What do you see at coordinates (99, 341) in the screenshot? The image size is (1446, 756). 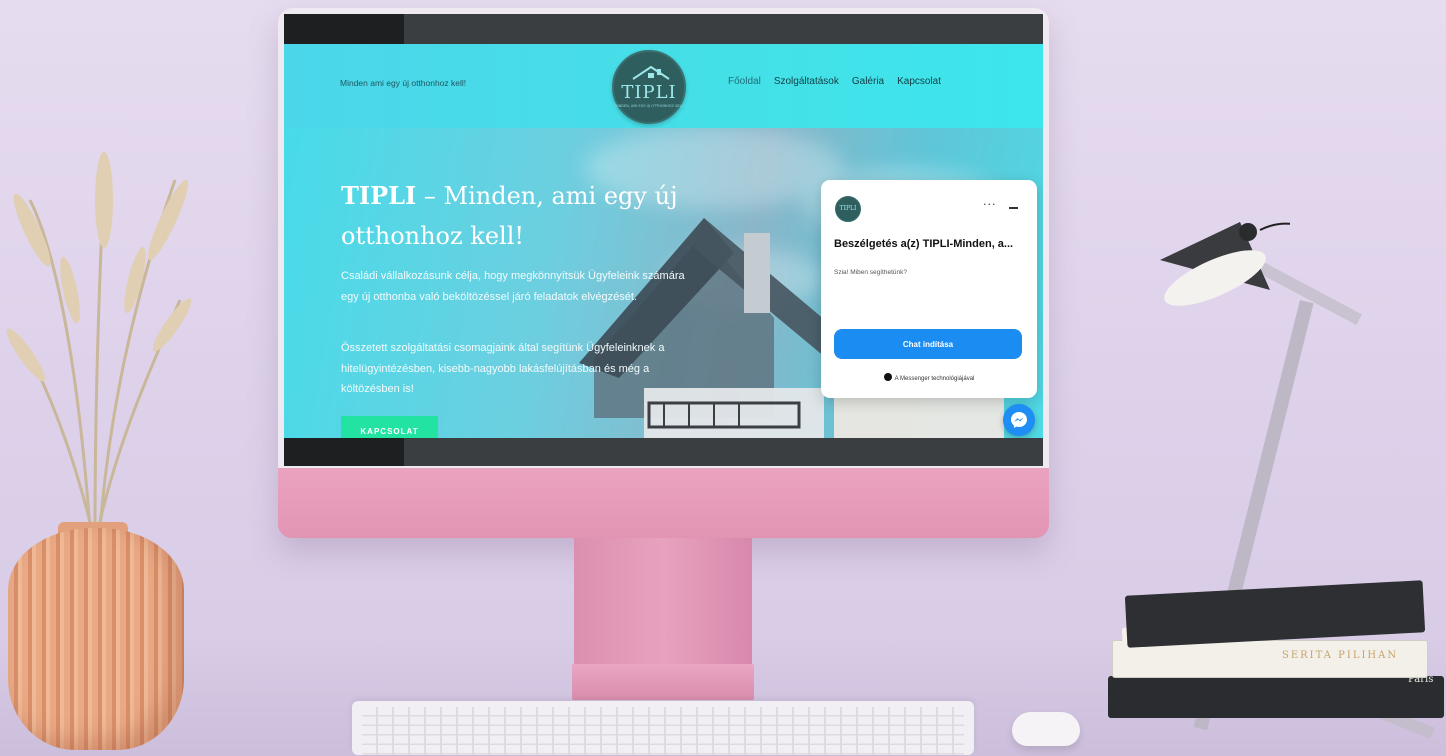 I see `dried-grass-decoration` at bounding box center [99, 341].